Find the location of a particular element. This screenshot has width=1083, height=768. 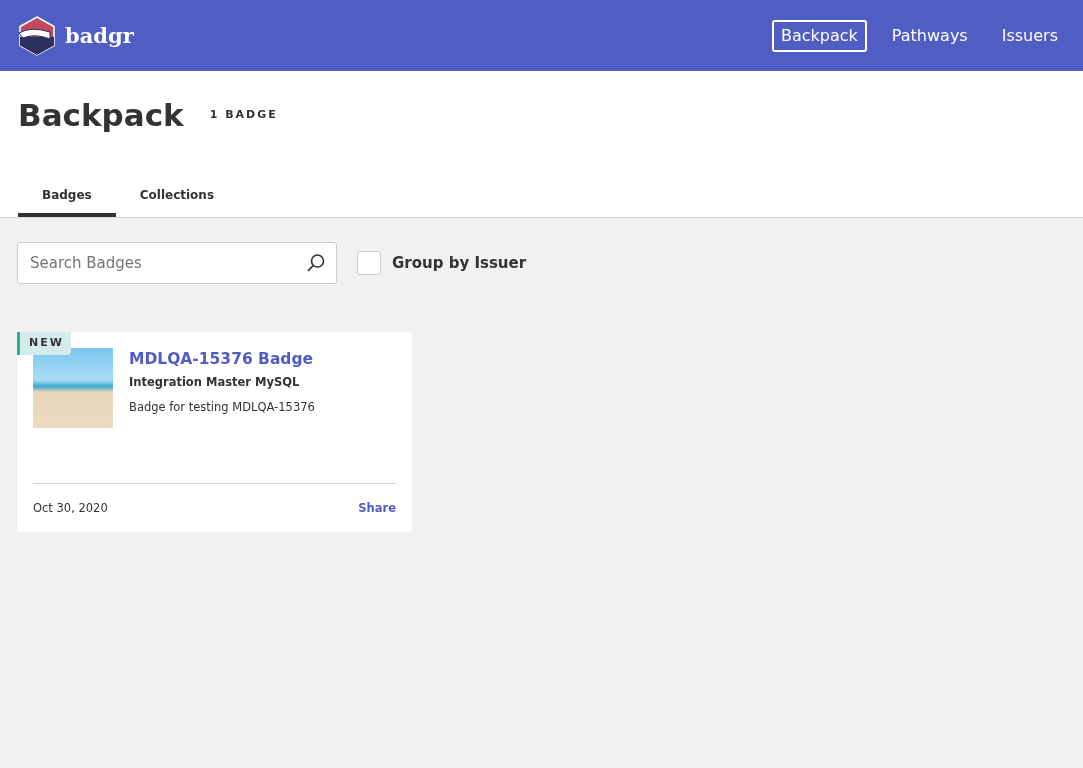

issue-date: Oct 30, 2020 is located at coordinates (70, 509).